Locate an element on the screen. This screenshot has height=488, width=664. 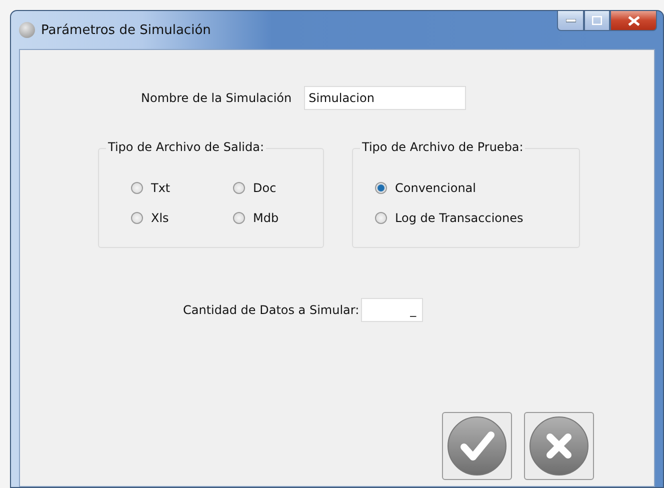
close-button is located at coordinates (633, 21).